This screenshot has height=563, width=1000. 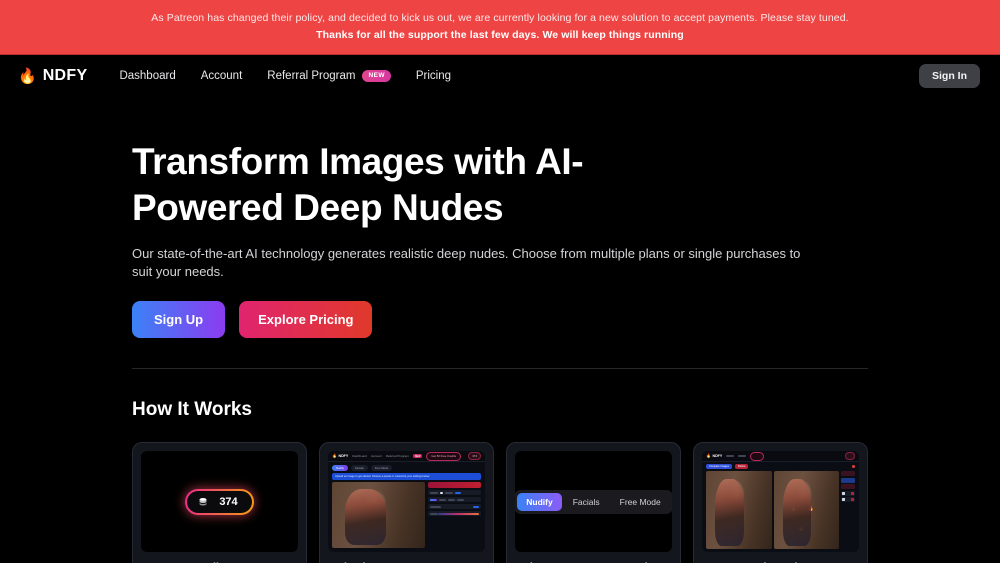 I want to click on preset-option-free-mode: Free Mode, so click(x=640, y=502).